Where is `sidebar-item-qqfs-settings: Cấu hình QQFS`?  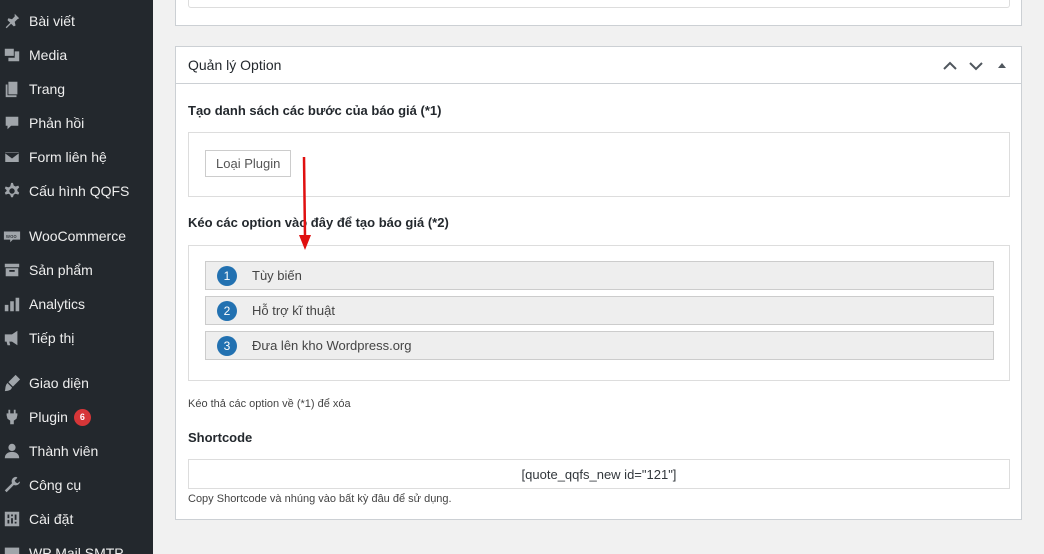
sidebar-item-qqfs-settings: Cấu hình QQFS is located at coordinates (76, 191).